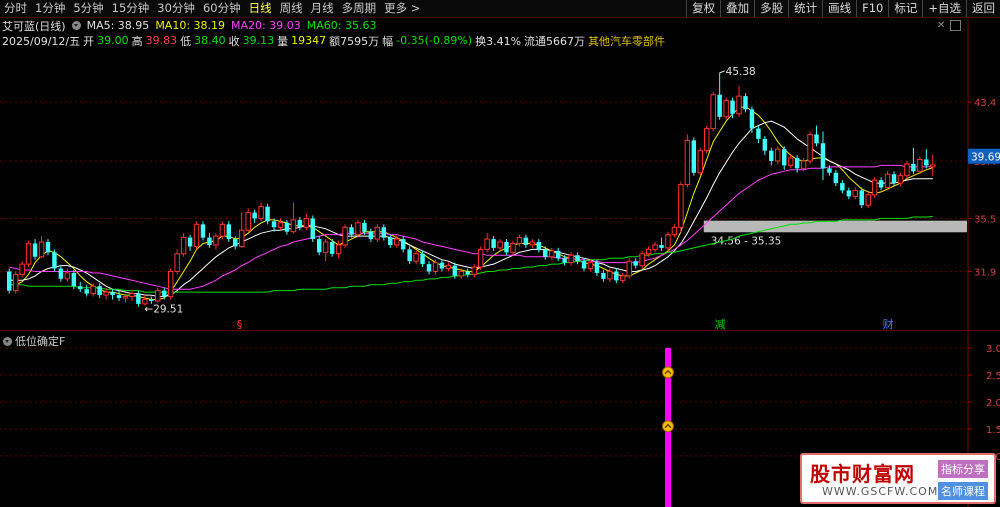 The height and width of the screenshot is (507, 1000). I want to click on support-zone, so click(835, 226).